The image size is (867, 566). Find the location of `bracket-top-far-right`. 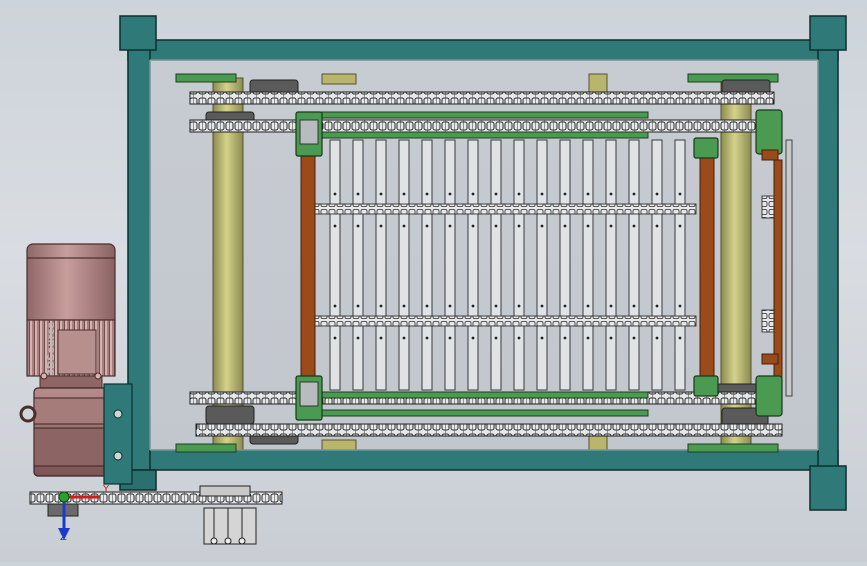

bracket-top-far-right is located at coordinates (769, 132).